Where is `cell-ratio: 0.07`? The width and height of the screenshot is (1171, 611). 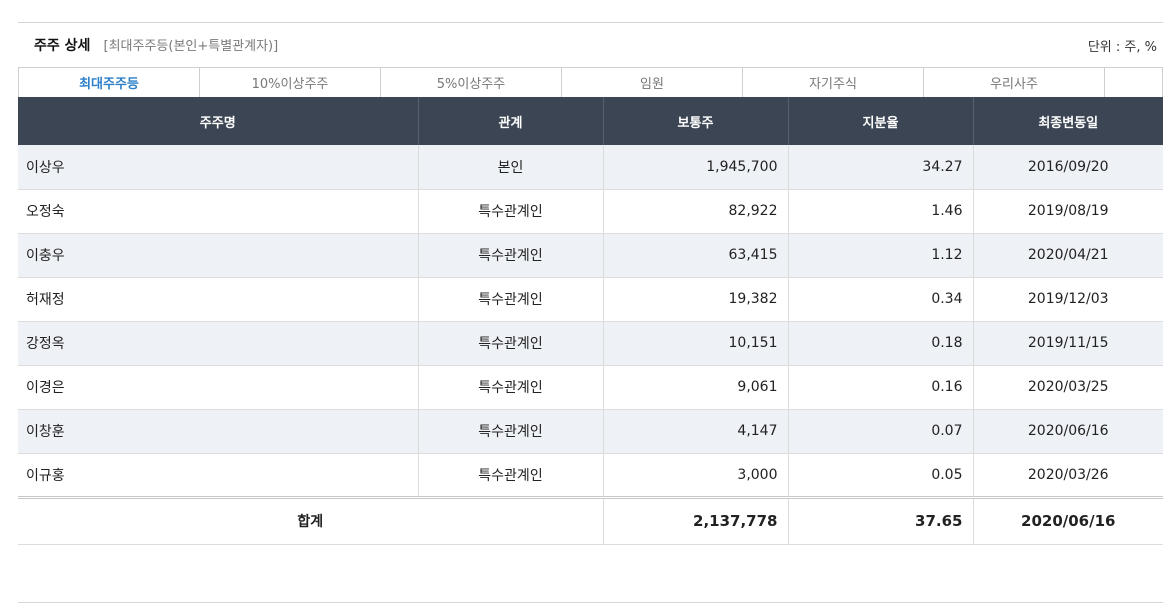
cell-ratio: 0.07 is located at coordinates (881, 431).